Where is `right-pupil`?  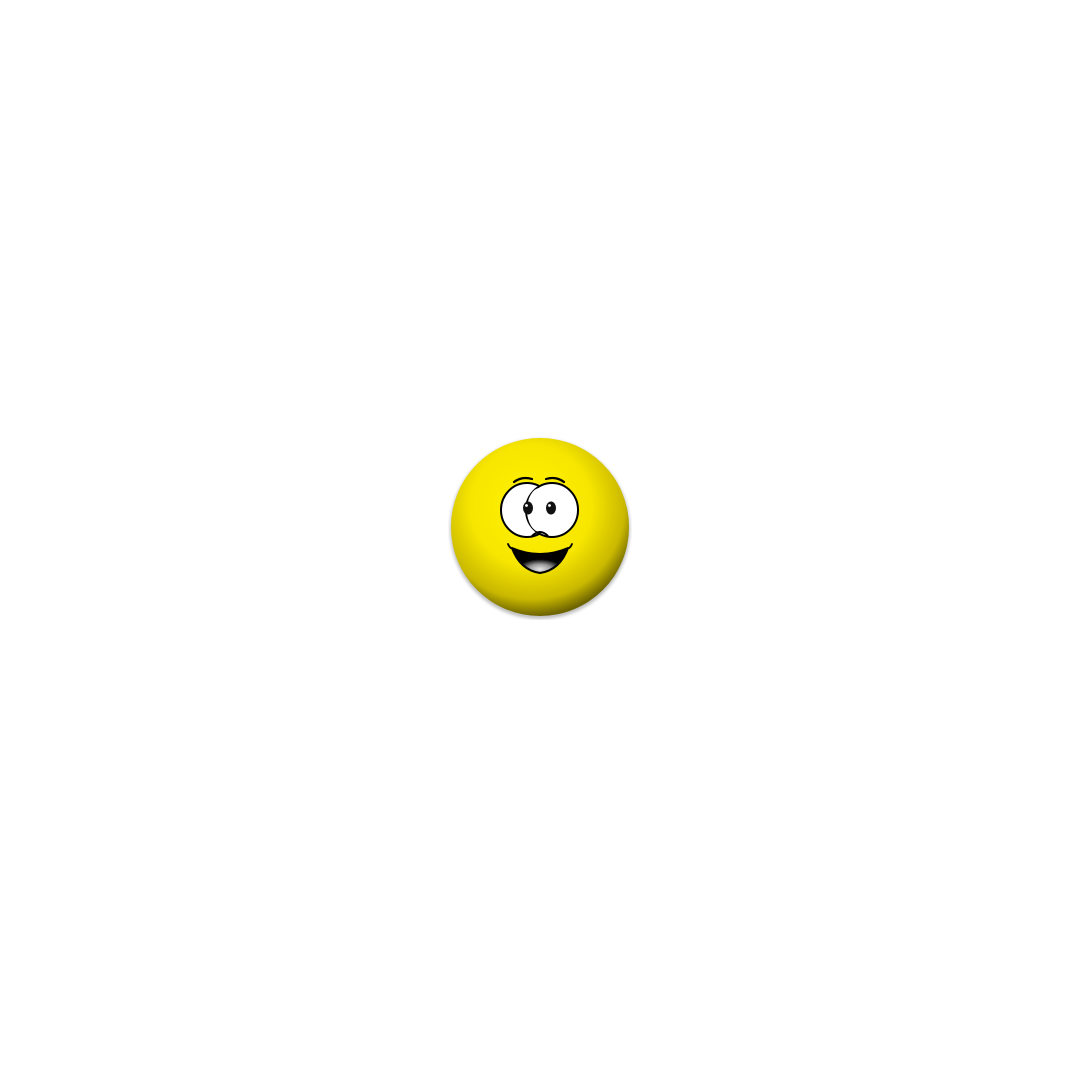 right-pupil is located at coordinates (551, 508).